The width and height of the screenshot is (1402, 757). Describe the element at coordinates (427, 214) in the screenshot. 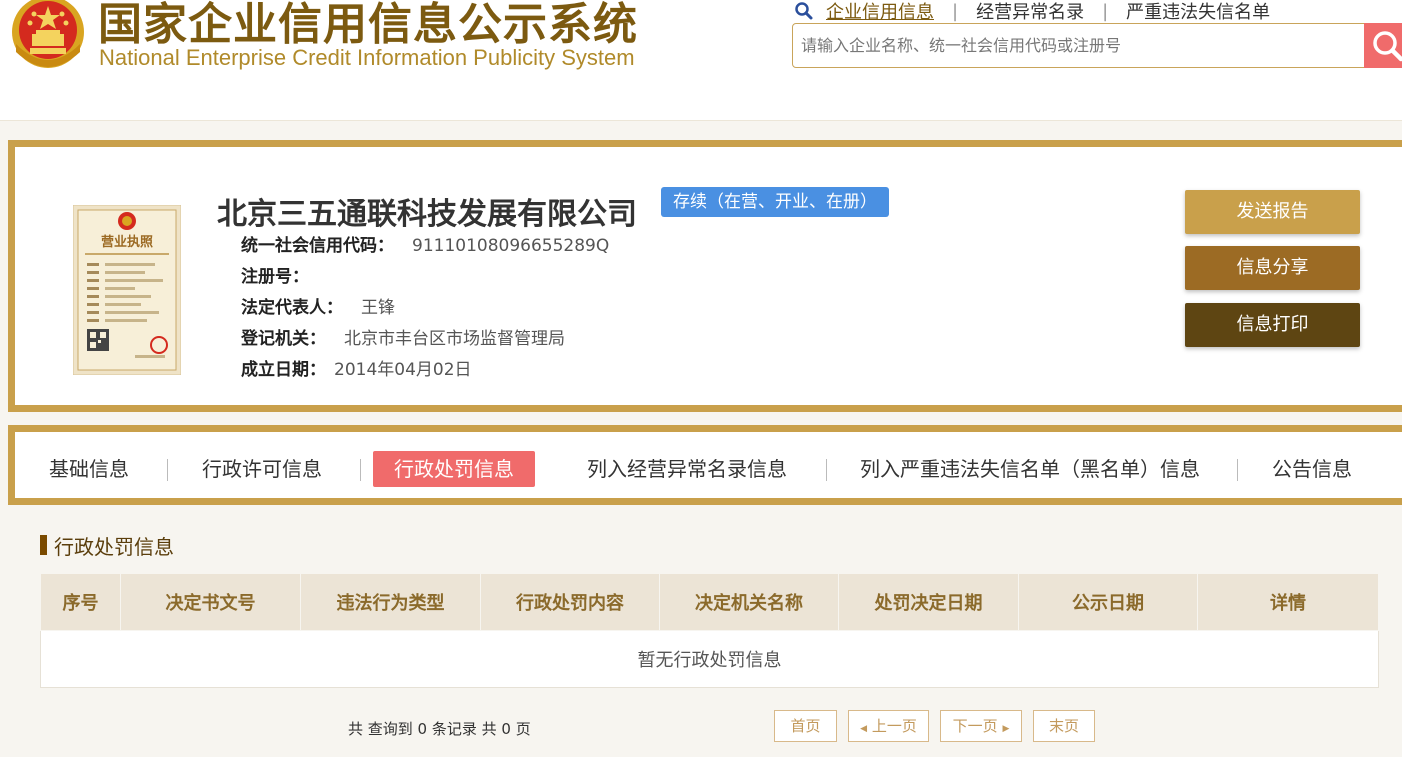

I see `company-name: 北京三五通联科技发展有限公司` at that location.